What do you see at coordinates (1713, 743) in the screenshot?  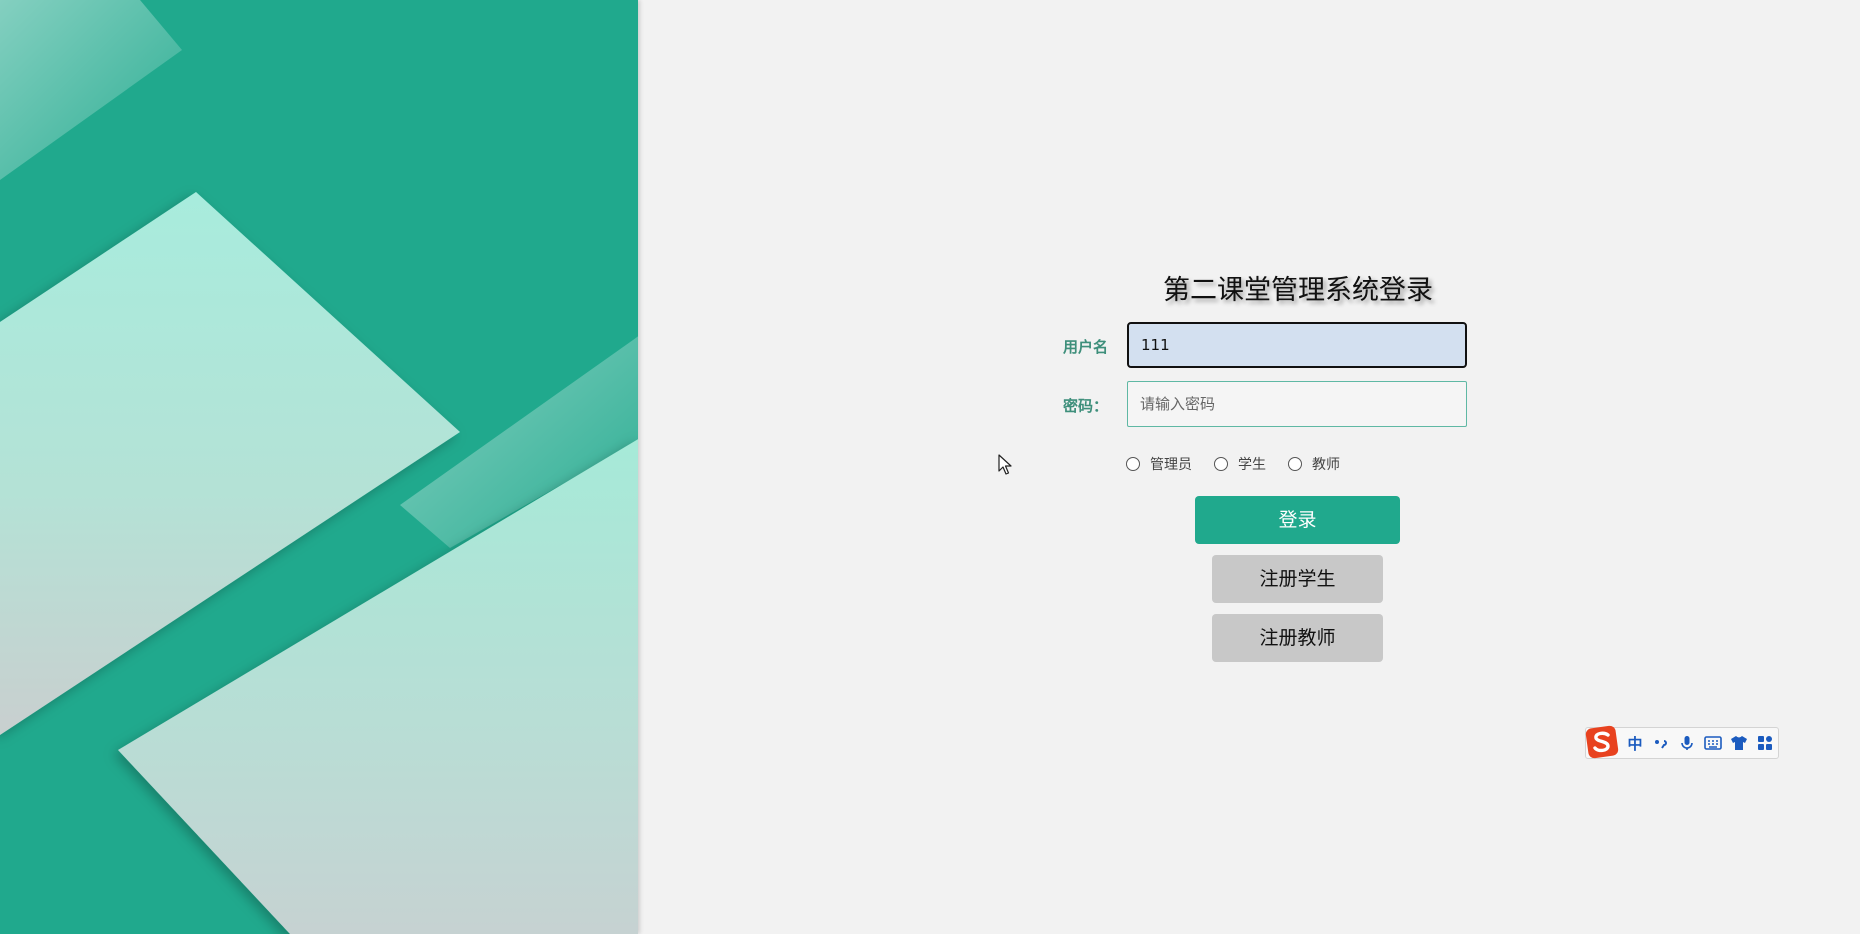 I see `keyboard-icon` at bounding box center [1713, 743].